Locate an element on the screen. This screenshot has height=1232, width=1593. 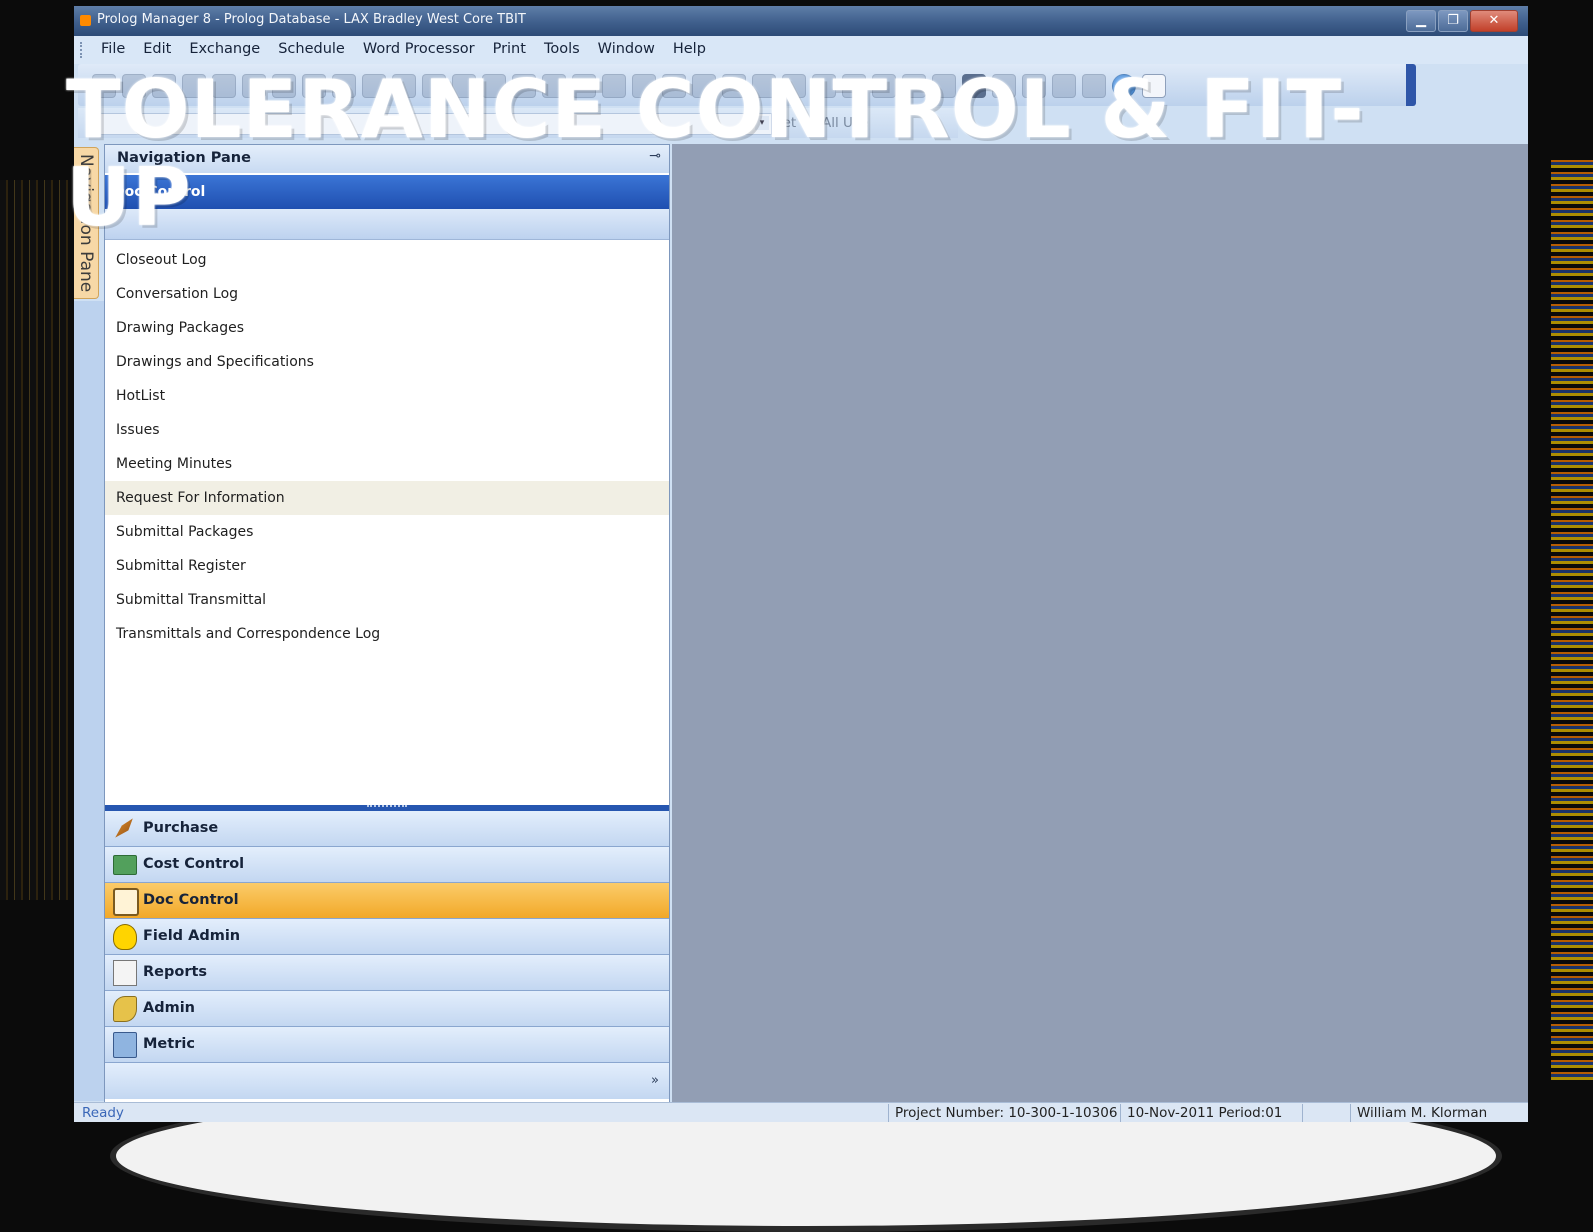
find-icon is located at coordinates (344, 86).